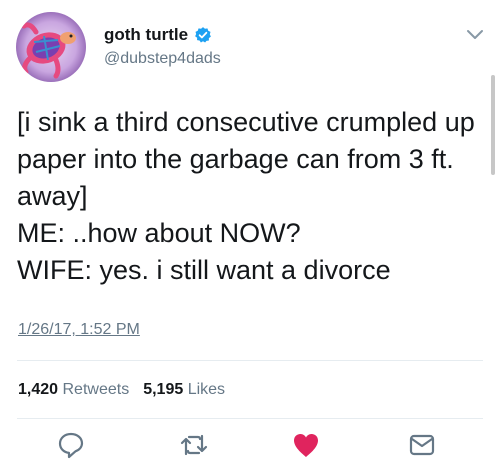  Describe the element at coordinates (159, 233) in the screenshot. I see `tweet-line: ME: ..how about NOW?` at that location.